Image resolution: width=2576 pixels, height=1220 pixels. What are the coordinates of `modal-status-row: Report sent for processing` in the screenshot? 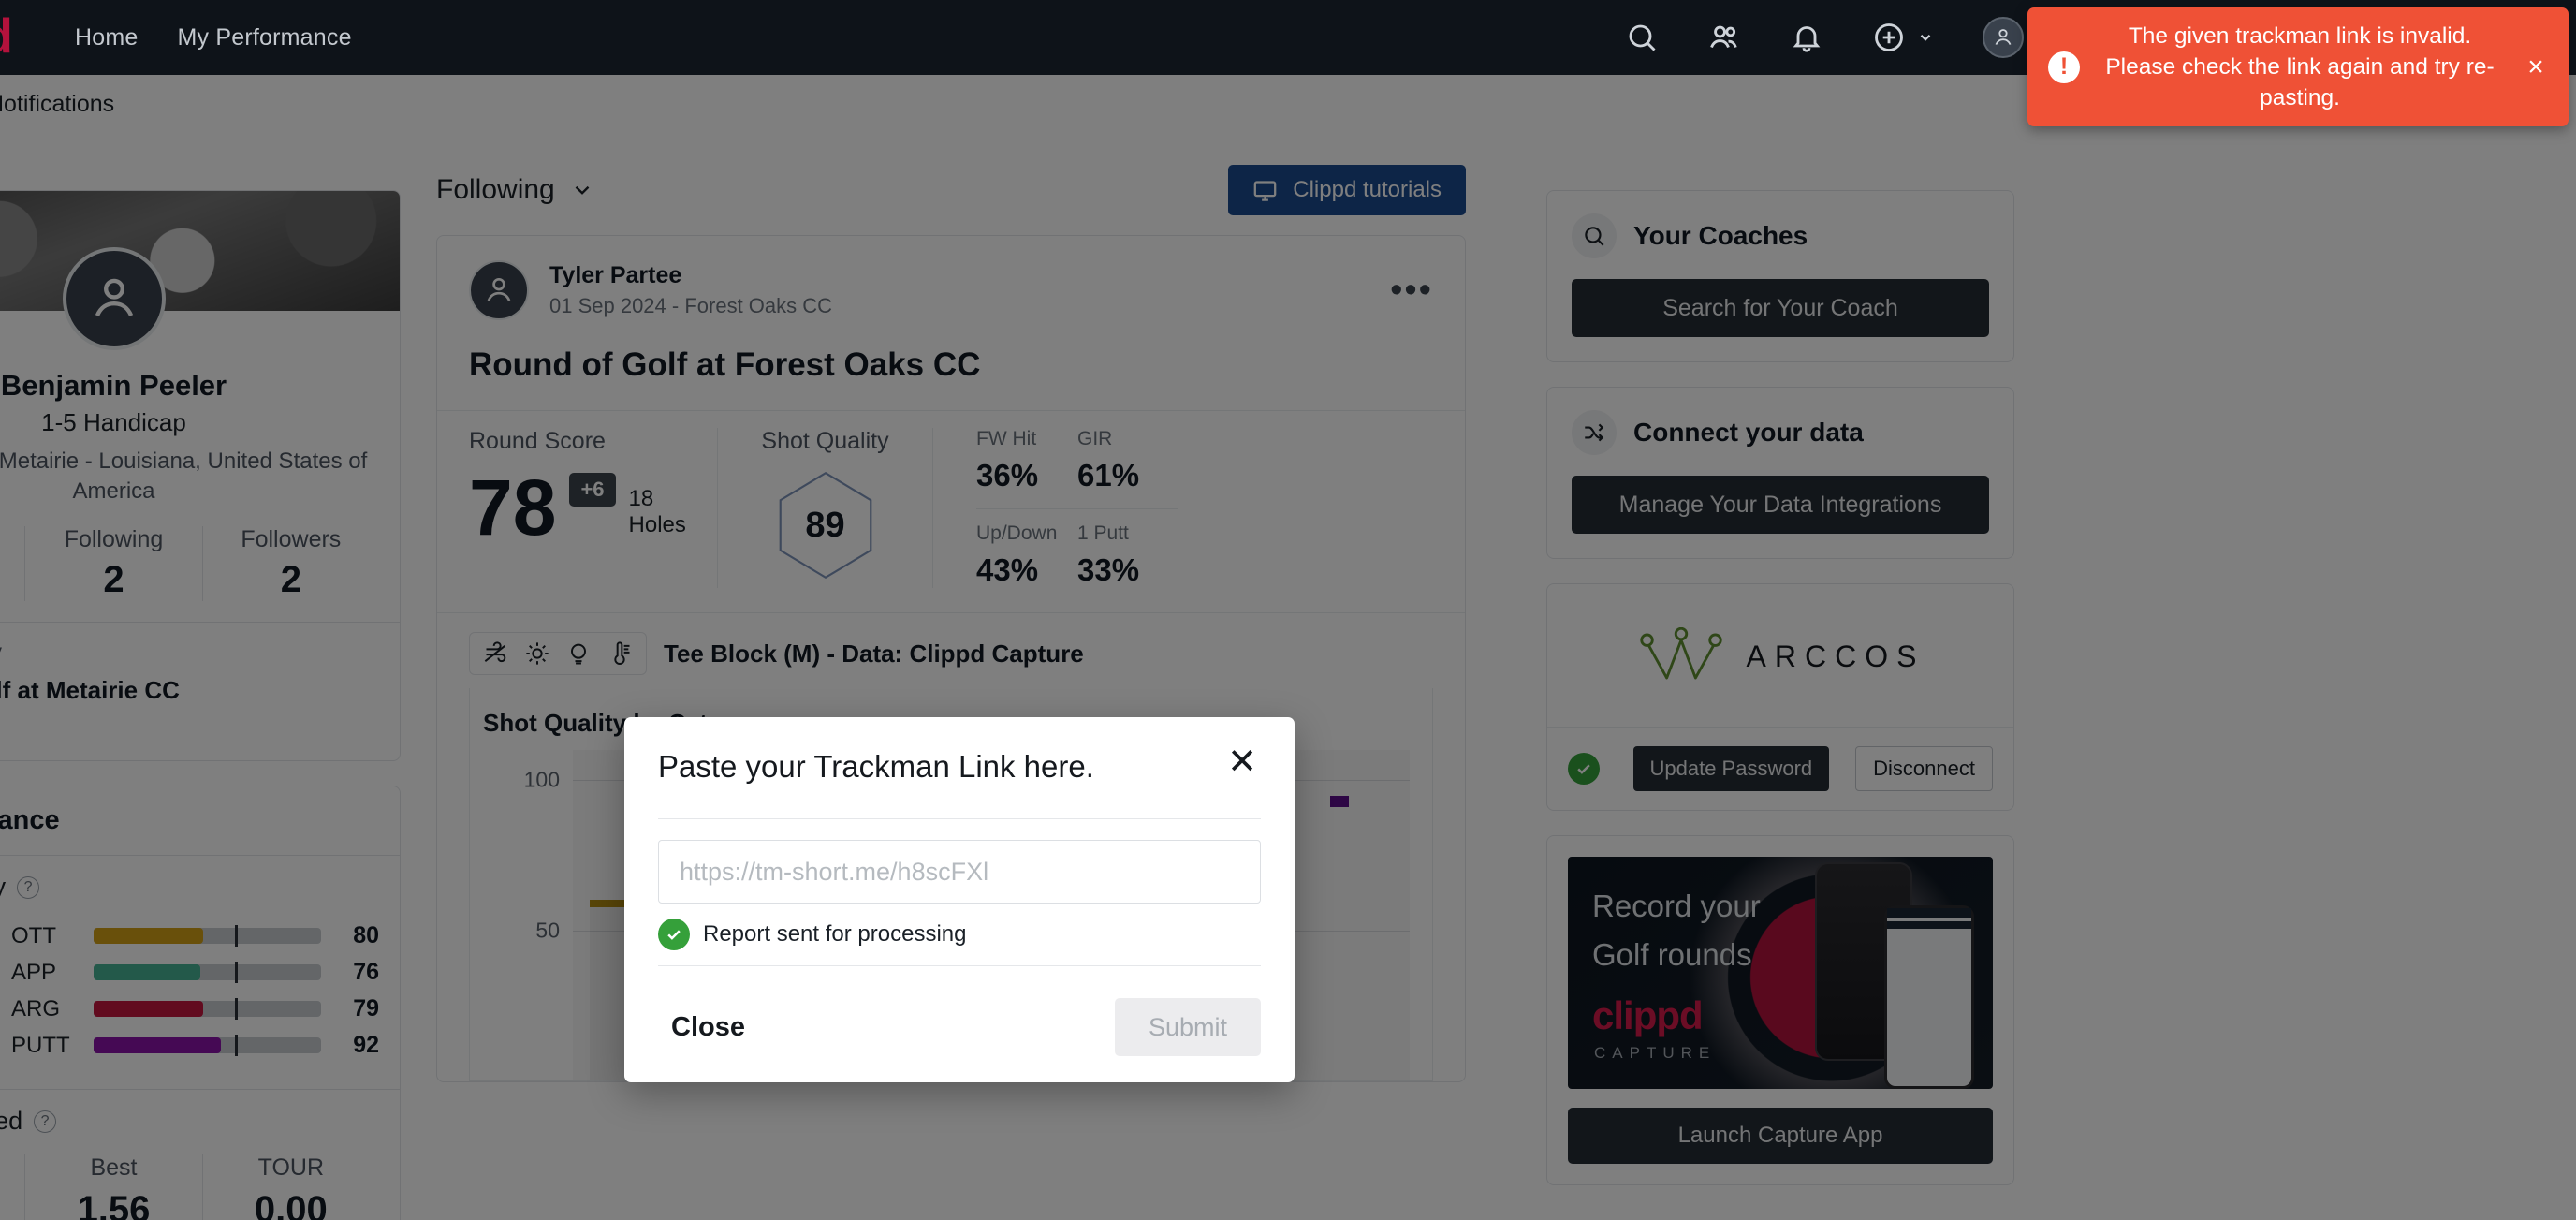 It's located at (960, 934).